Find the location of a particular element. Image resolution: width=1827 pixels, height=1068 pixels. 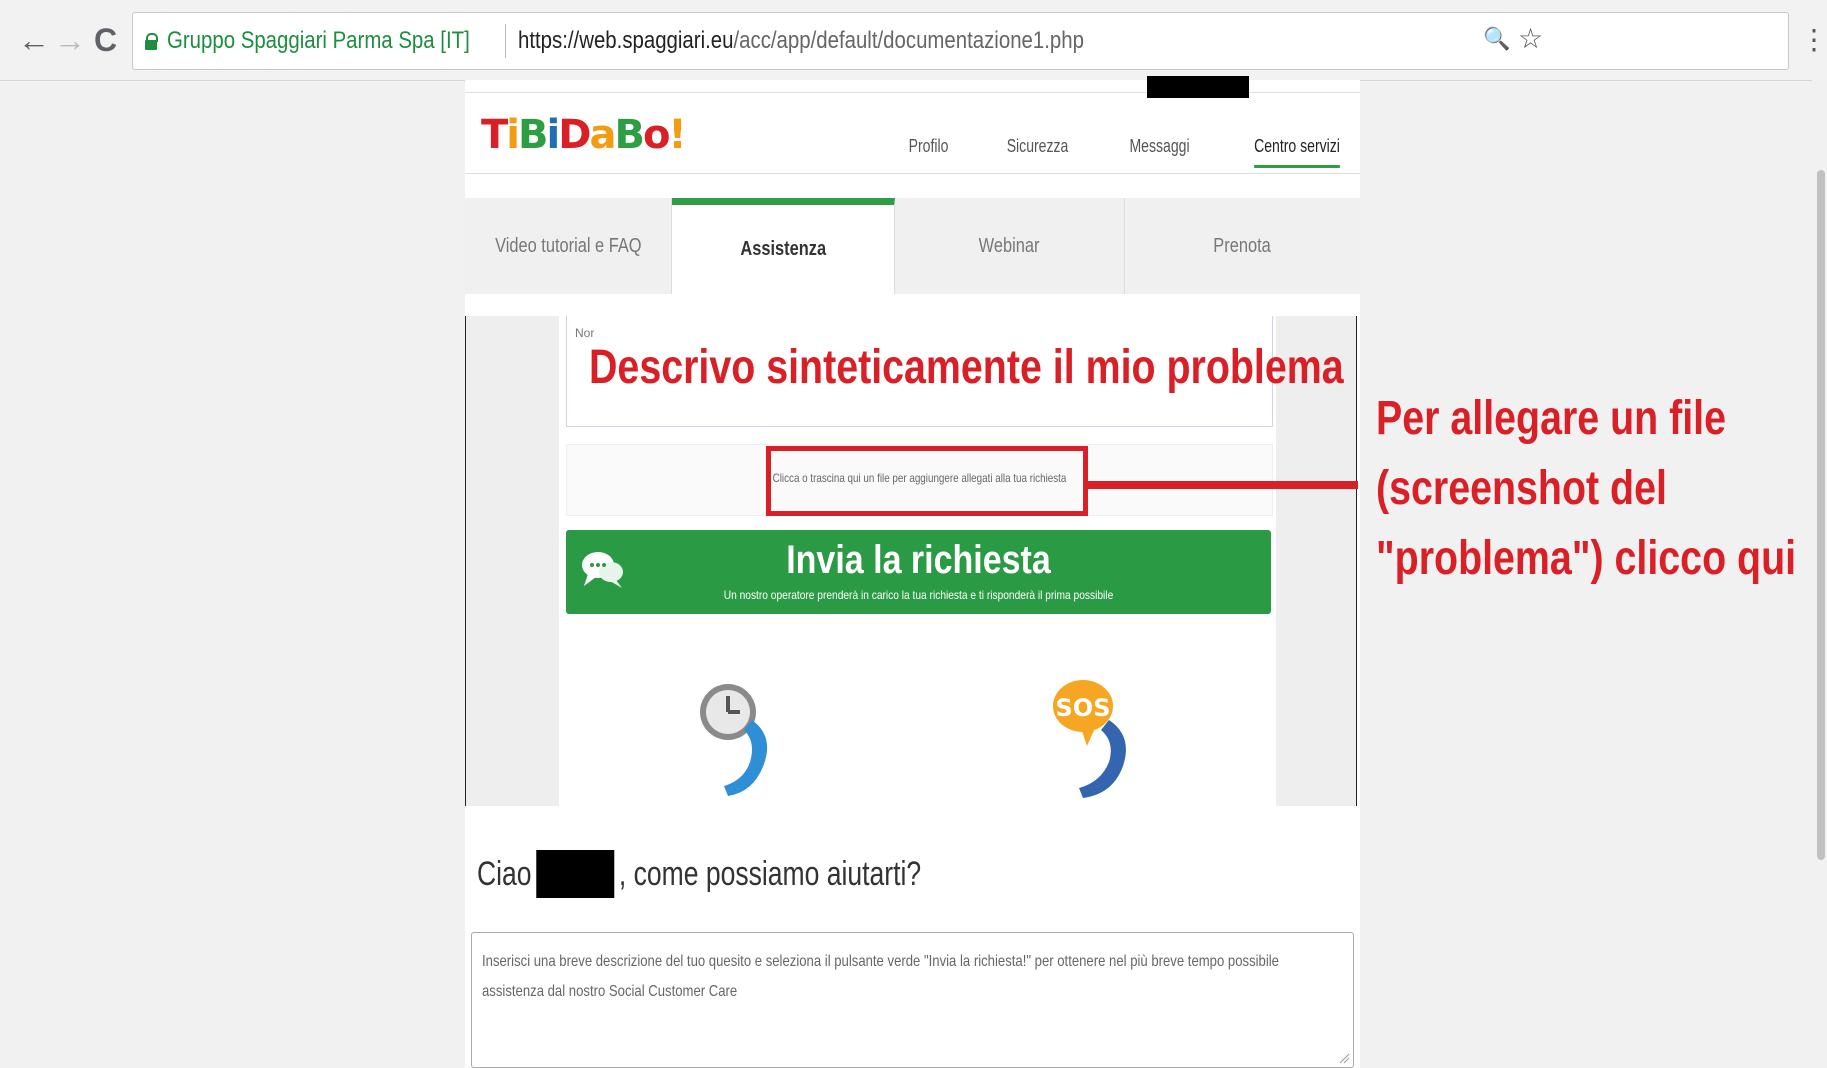

annotation-title: Descrivo sinteticamente il mio problema is located at coordinates (966, 367).